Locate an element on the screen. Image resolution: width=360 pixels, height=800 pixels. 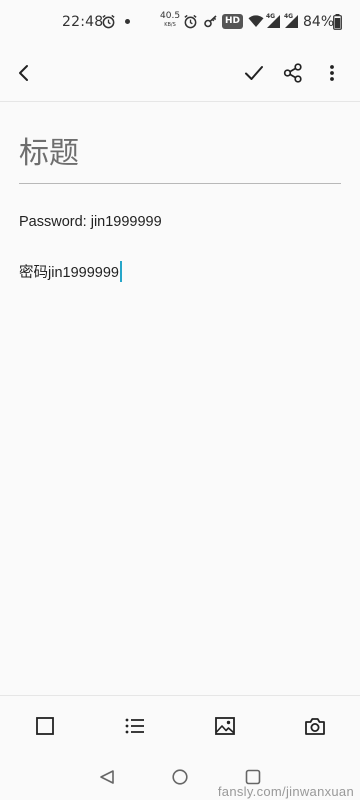
hd-badge: HD is located at coordinates (233, 21).